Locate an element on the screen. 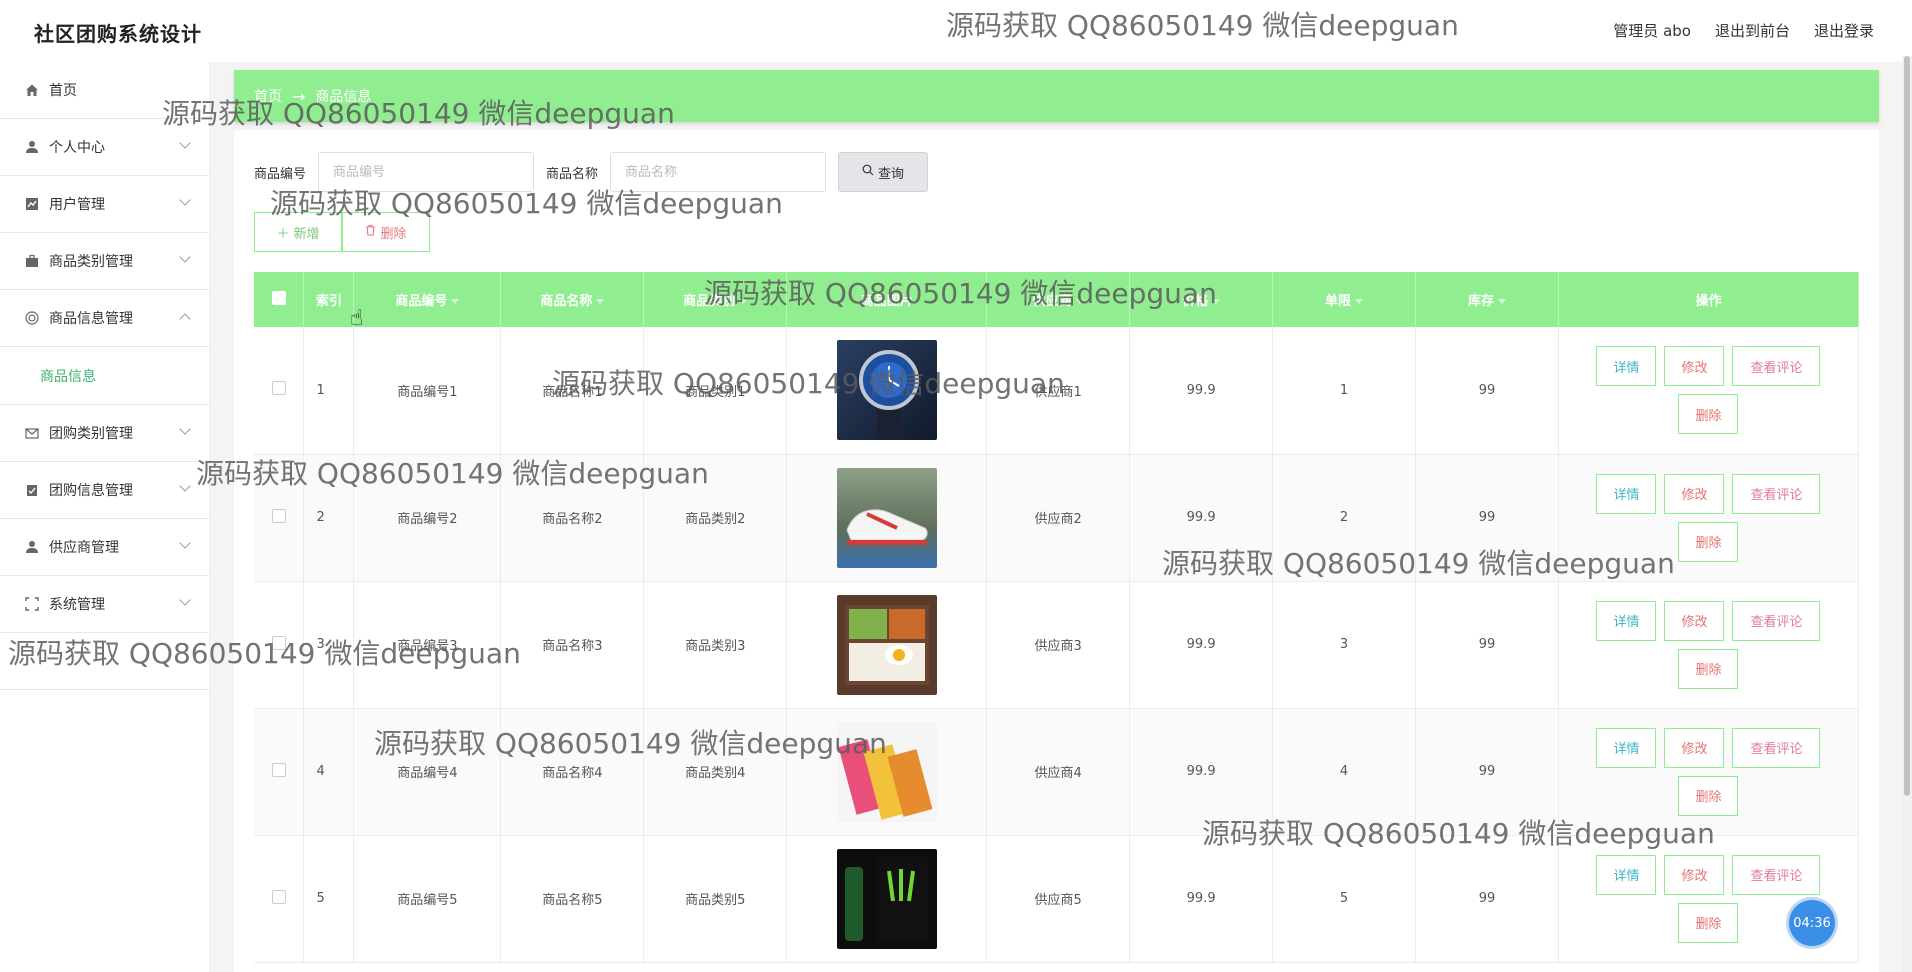 This screenshot has height=972, width=1912. sidebar-item-user-management: 用户管理 is located at coordinates (104, 204).